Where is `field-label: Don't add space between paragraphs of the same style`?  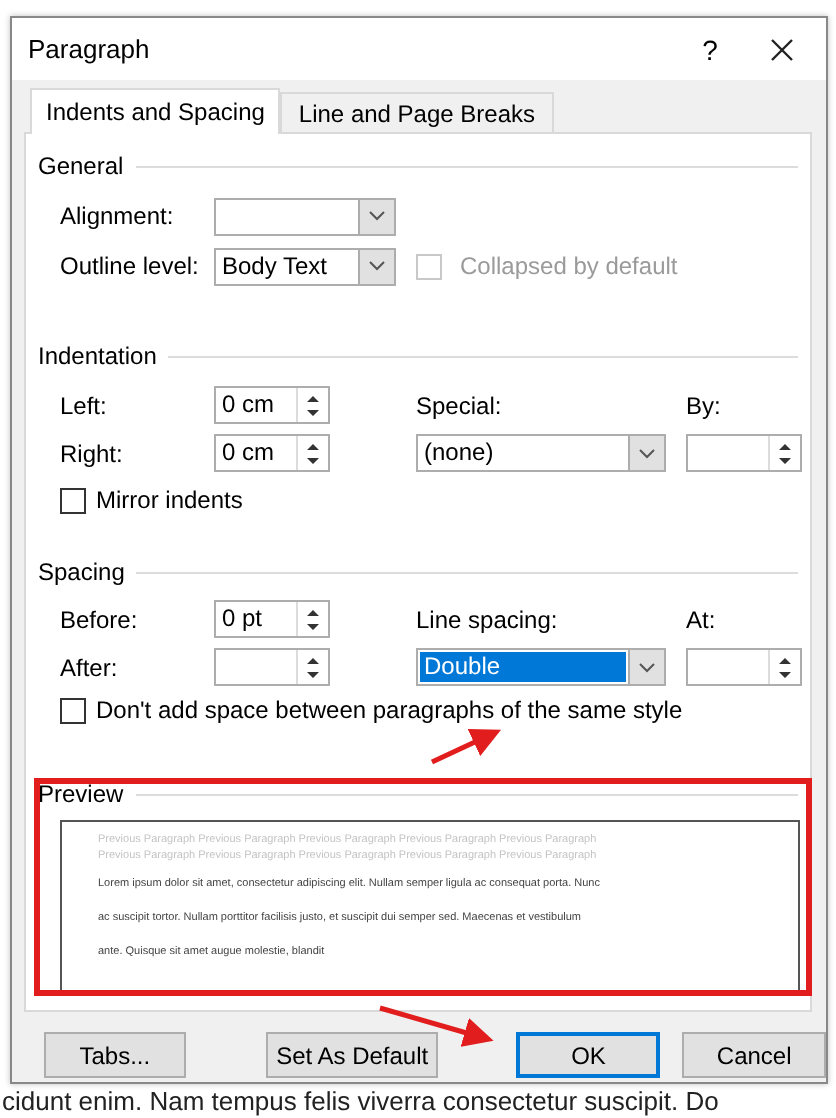 field-label: Don't add space between paragraphs of the same style is located at coordinates (389, 710).